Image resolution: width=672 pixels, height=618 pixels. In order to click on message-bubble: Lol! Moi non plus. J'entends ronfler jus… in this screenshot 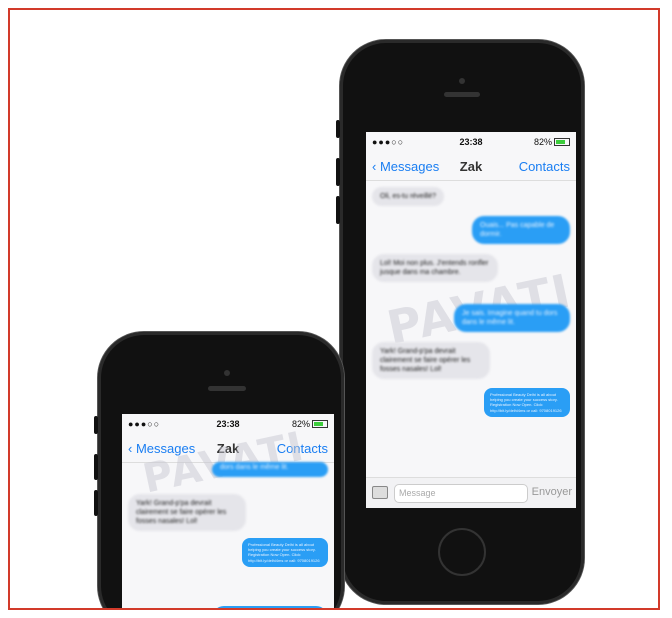, I will do `click(435, 268)`.